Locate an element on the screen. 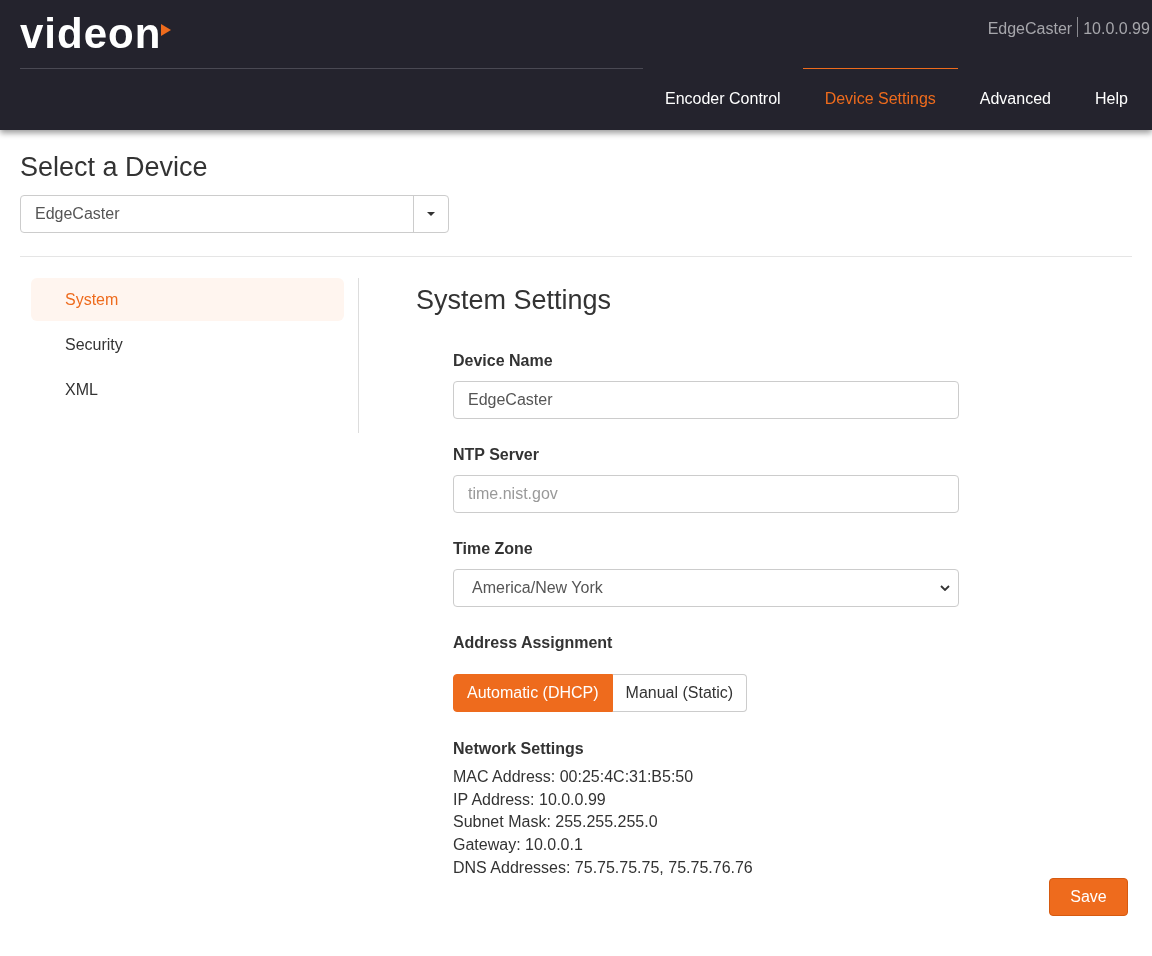 The width and height of the screenshot is (1152, 956). network-info-line: MAC Address: 00:25:4C:31:B5:50 is located at coordinates (574, 777).